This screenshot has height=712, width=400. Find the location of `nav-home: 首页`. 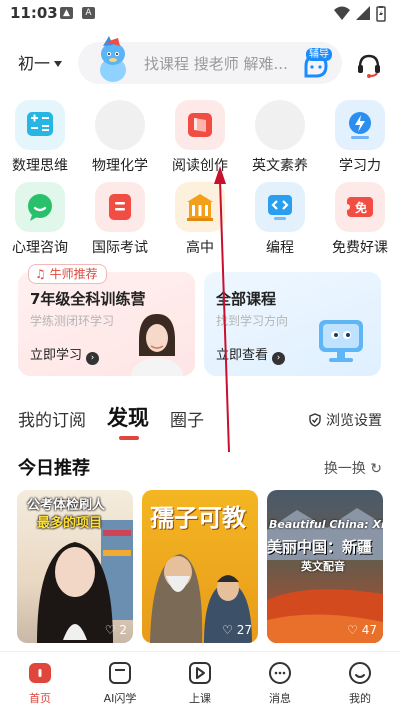

nav-home: 首页 is located at coordinates (40, 682).